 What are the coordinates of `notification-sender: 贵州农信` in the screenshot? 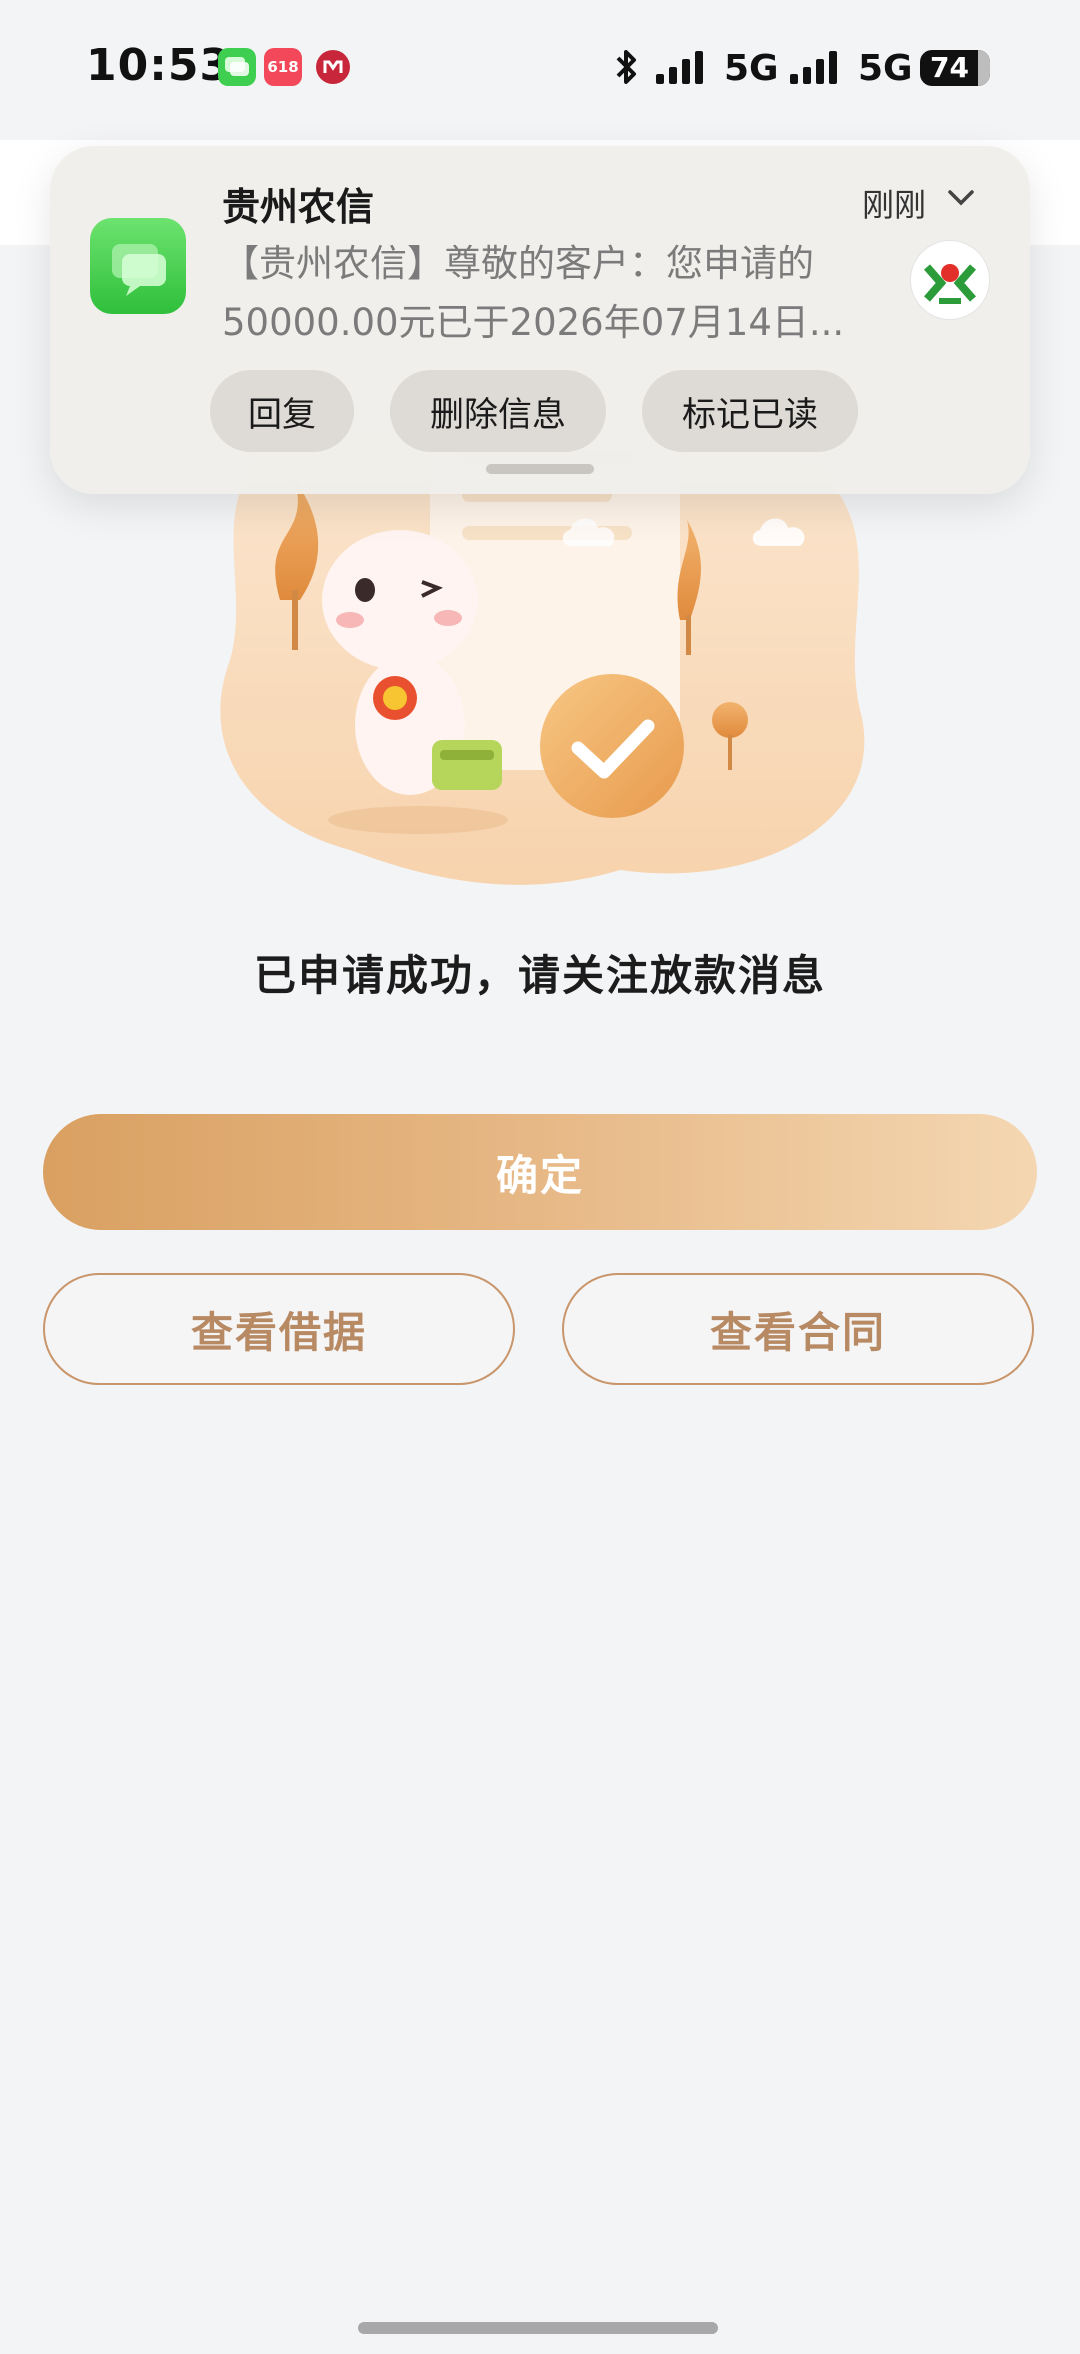 It's located at (298, 207).